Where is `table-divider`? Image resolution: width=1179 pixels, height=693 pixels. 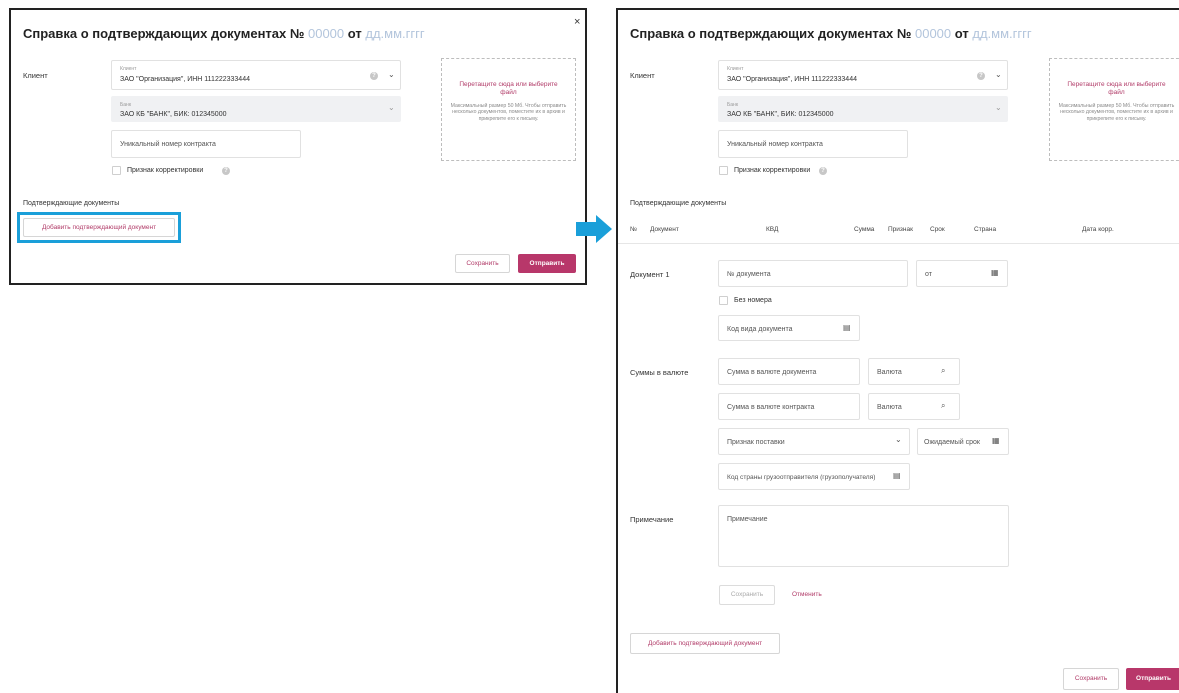
table-divider is located at coordinates (898, 243).